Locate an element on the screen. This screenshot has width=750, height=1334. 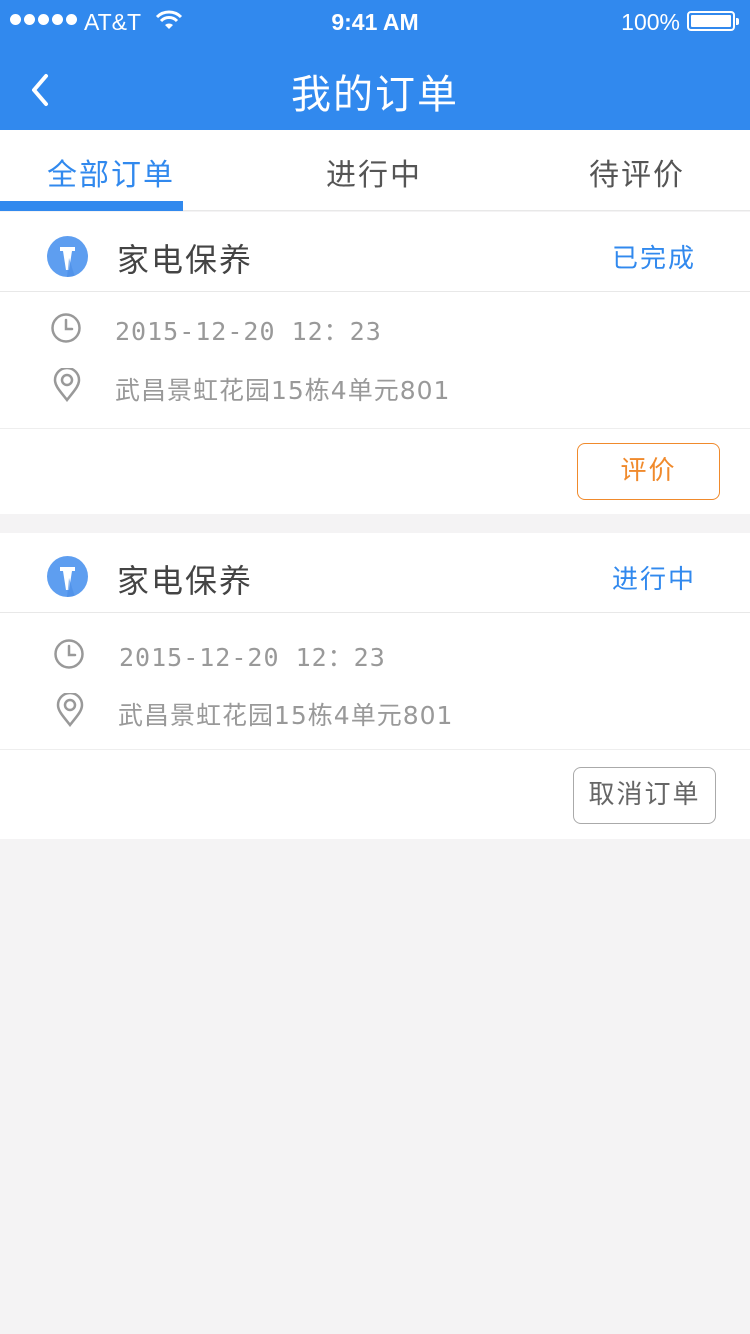
order-card-header: 家电保养 进行中 is located at coordinates (375, 573).